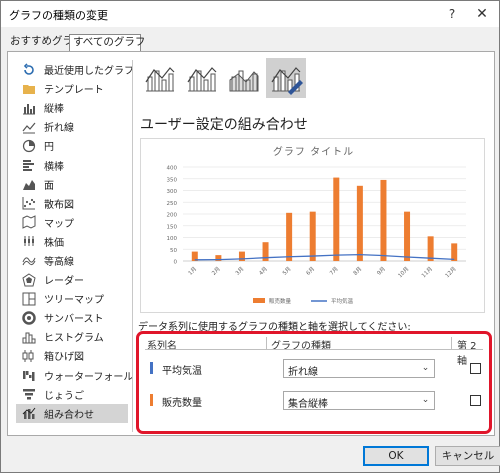  What do you see at coordinates (72, 184) in the screenshot?
I see `sidebar-item: 面` at bounding box center [72, 184].